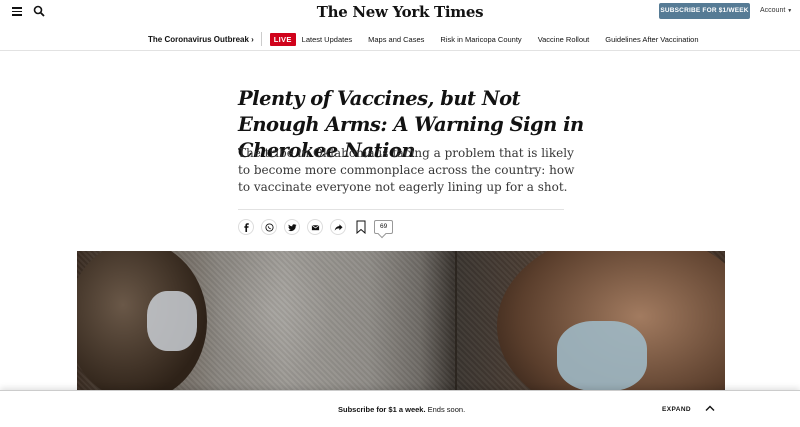 The width and height of the screenshot is (800, 427). I want to click on twitter-share-button, so click(292, 227).